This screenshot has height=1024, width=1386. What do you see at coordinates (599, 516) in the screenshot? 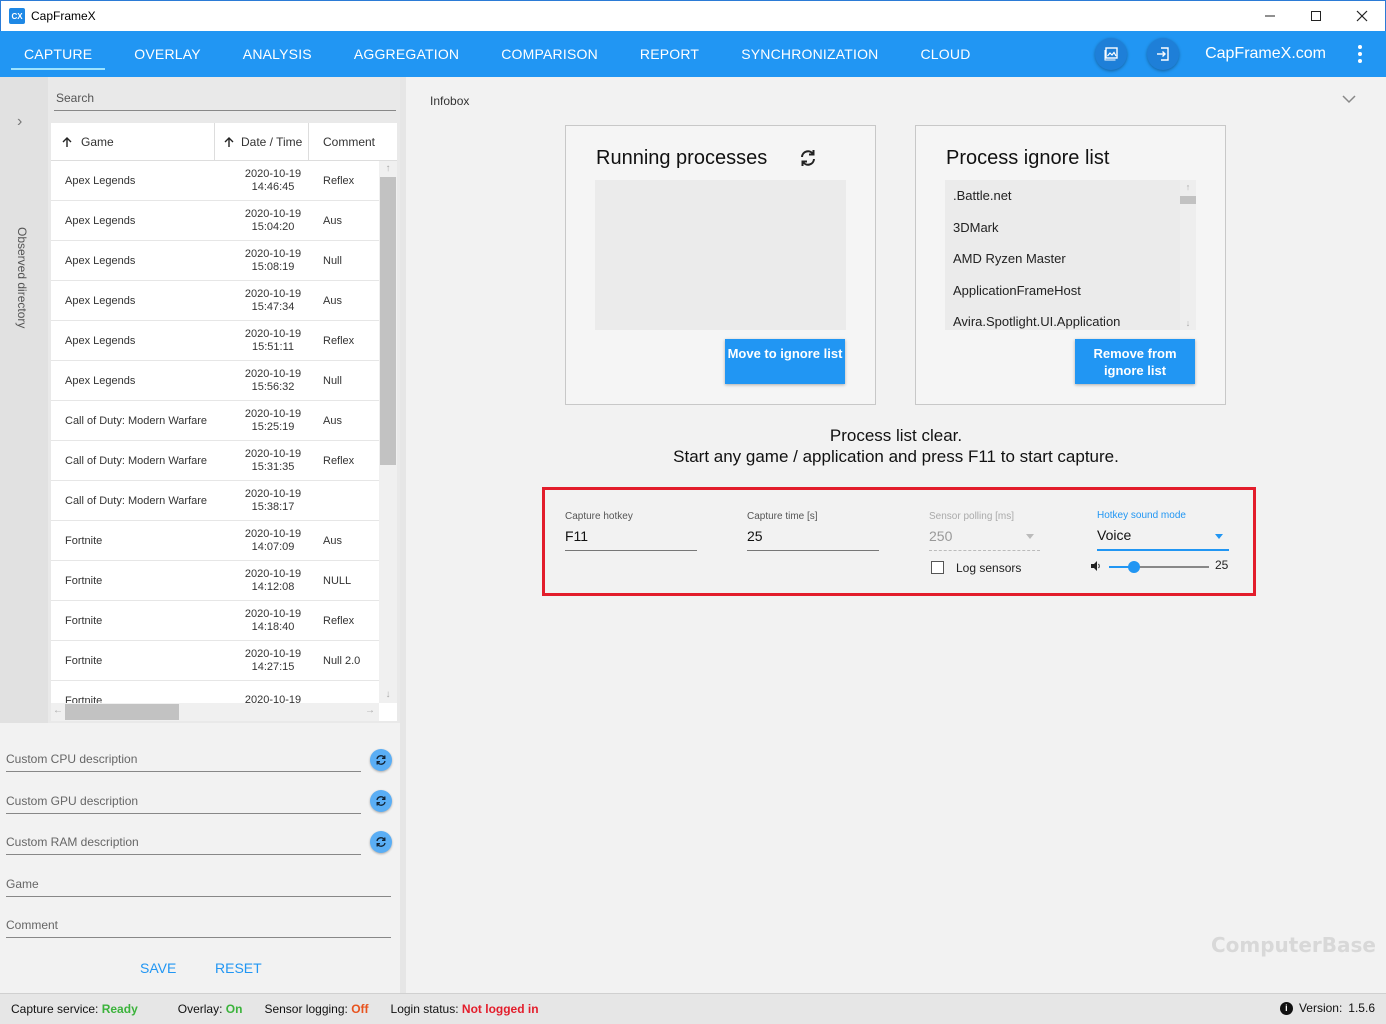
I see `capture-hotkey-label: Capture hotkey` at bounding box center [599, 516].